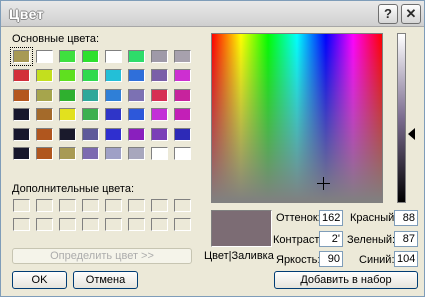 Image resolution: width=425 pixels, height=297 pixels. Describe the element at coordinates (241, 228) in the screenshot. I see `color-preview-swatch` at that location.